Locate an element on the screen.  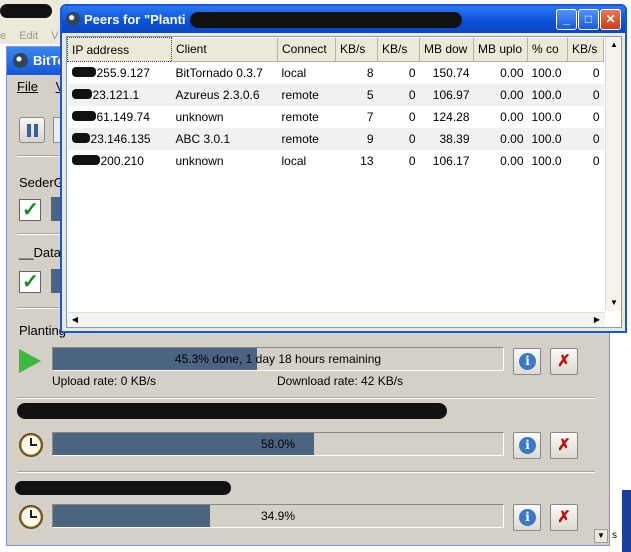
background-menu: e Edit V is located at coordinates (34, 37).